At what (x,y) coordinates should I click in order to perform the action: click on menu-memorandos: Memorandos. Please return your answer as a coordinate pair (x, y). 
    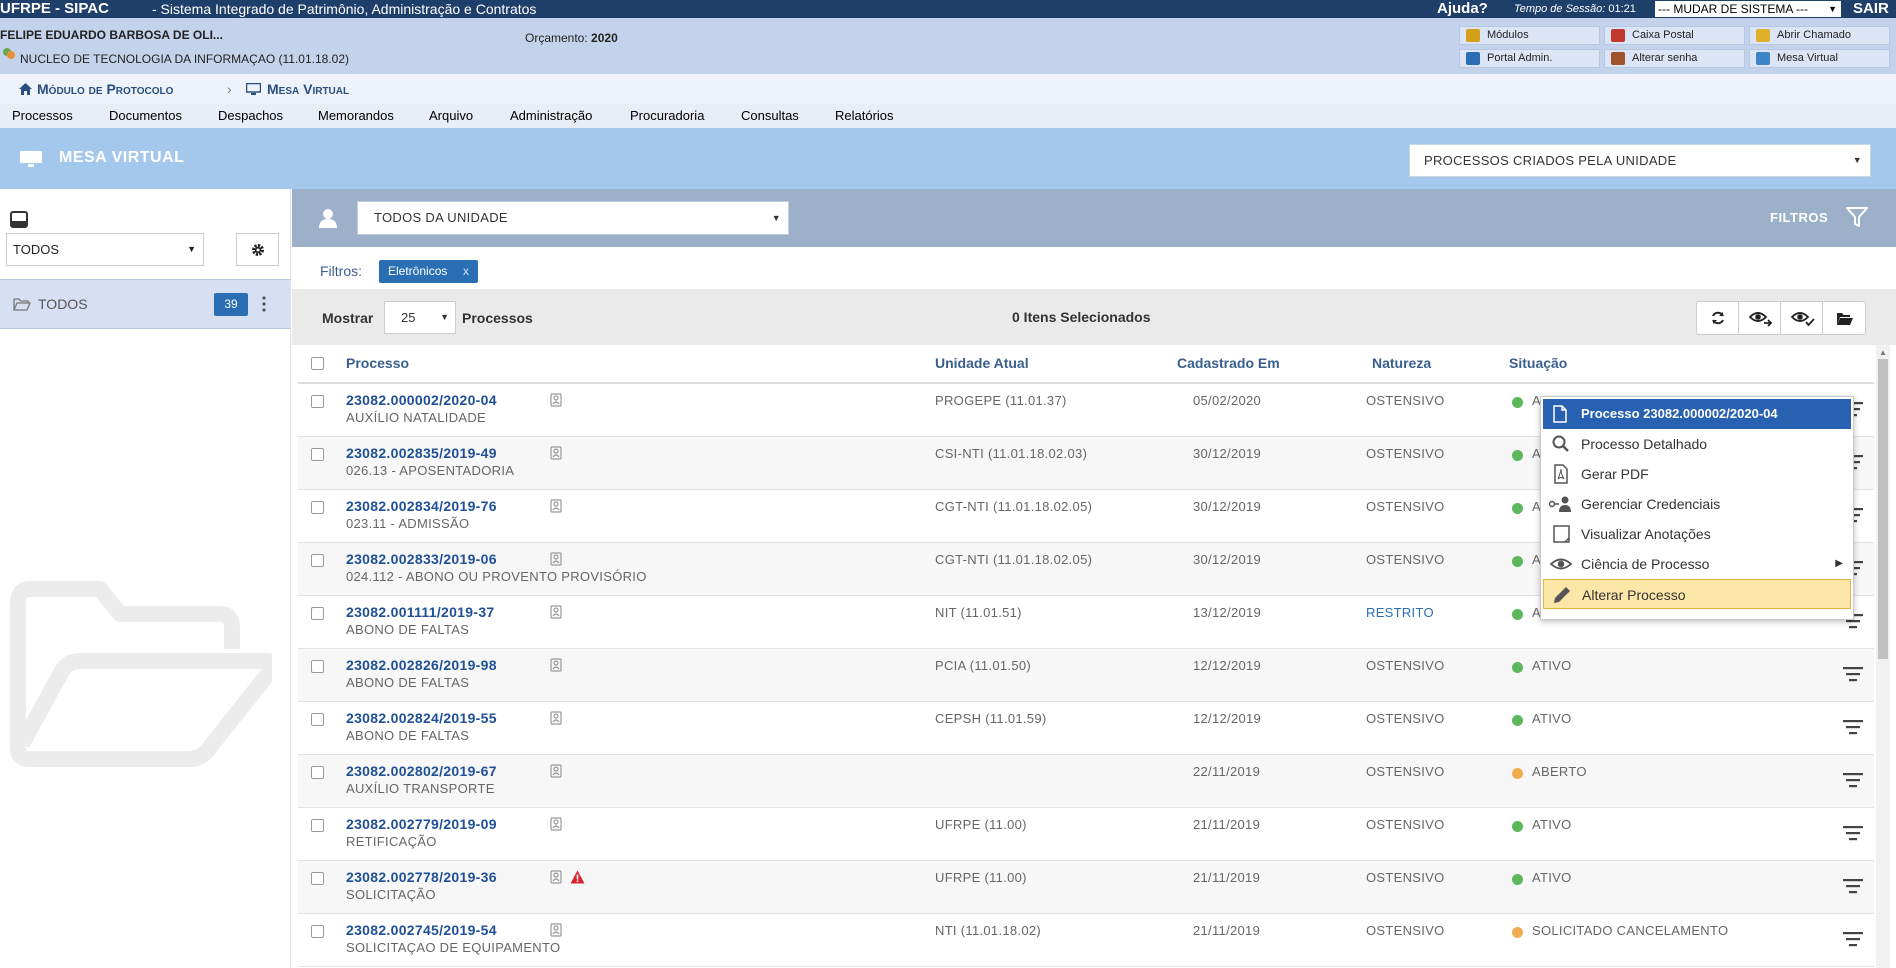
    Looking at the image, I should click on (356, 115).